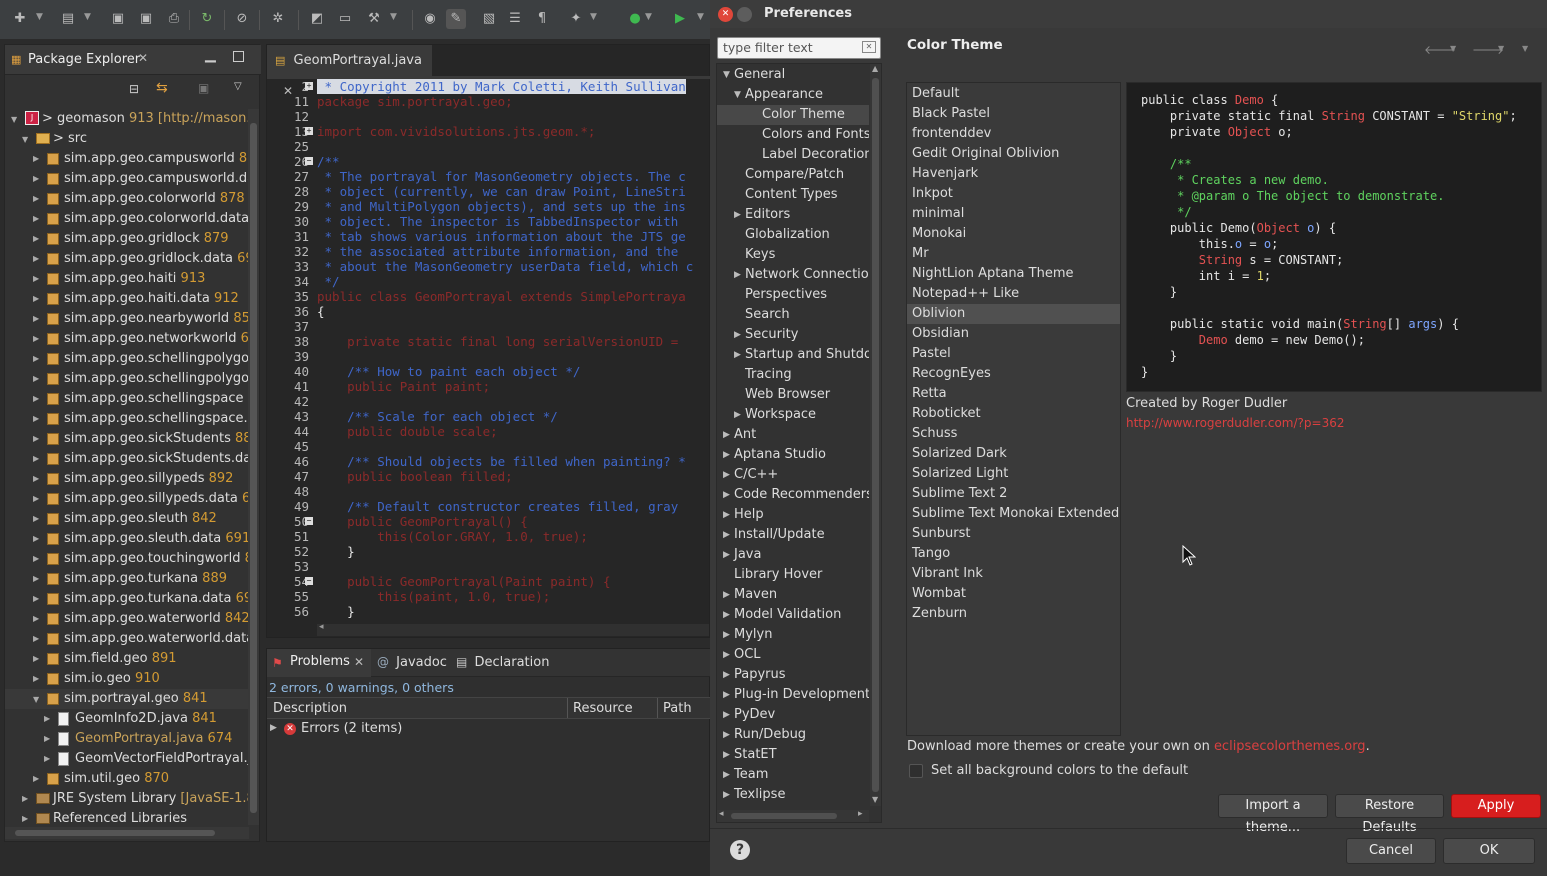  I want to click on package-explorer-tab: ▦ Package Explorer ✕ ▁, so click(133, 60).